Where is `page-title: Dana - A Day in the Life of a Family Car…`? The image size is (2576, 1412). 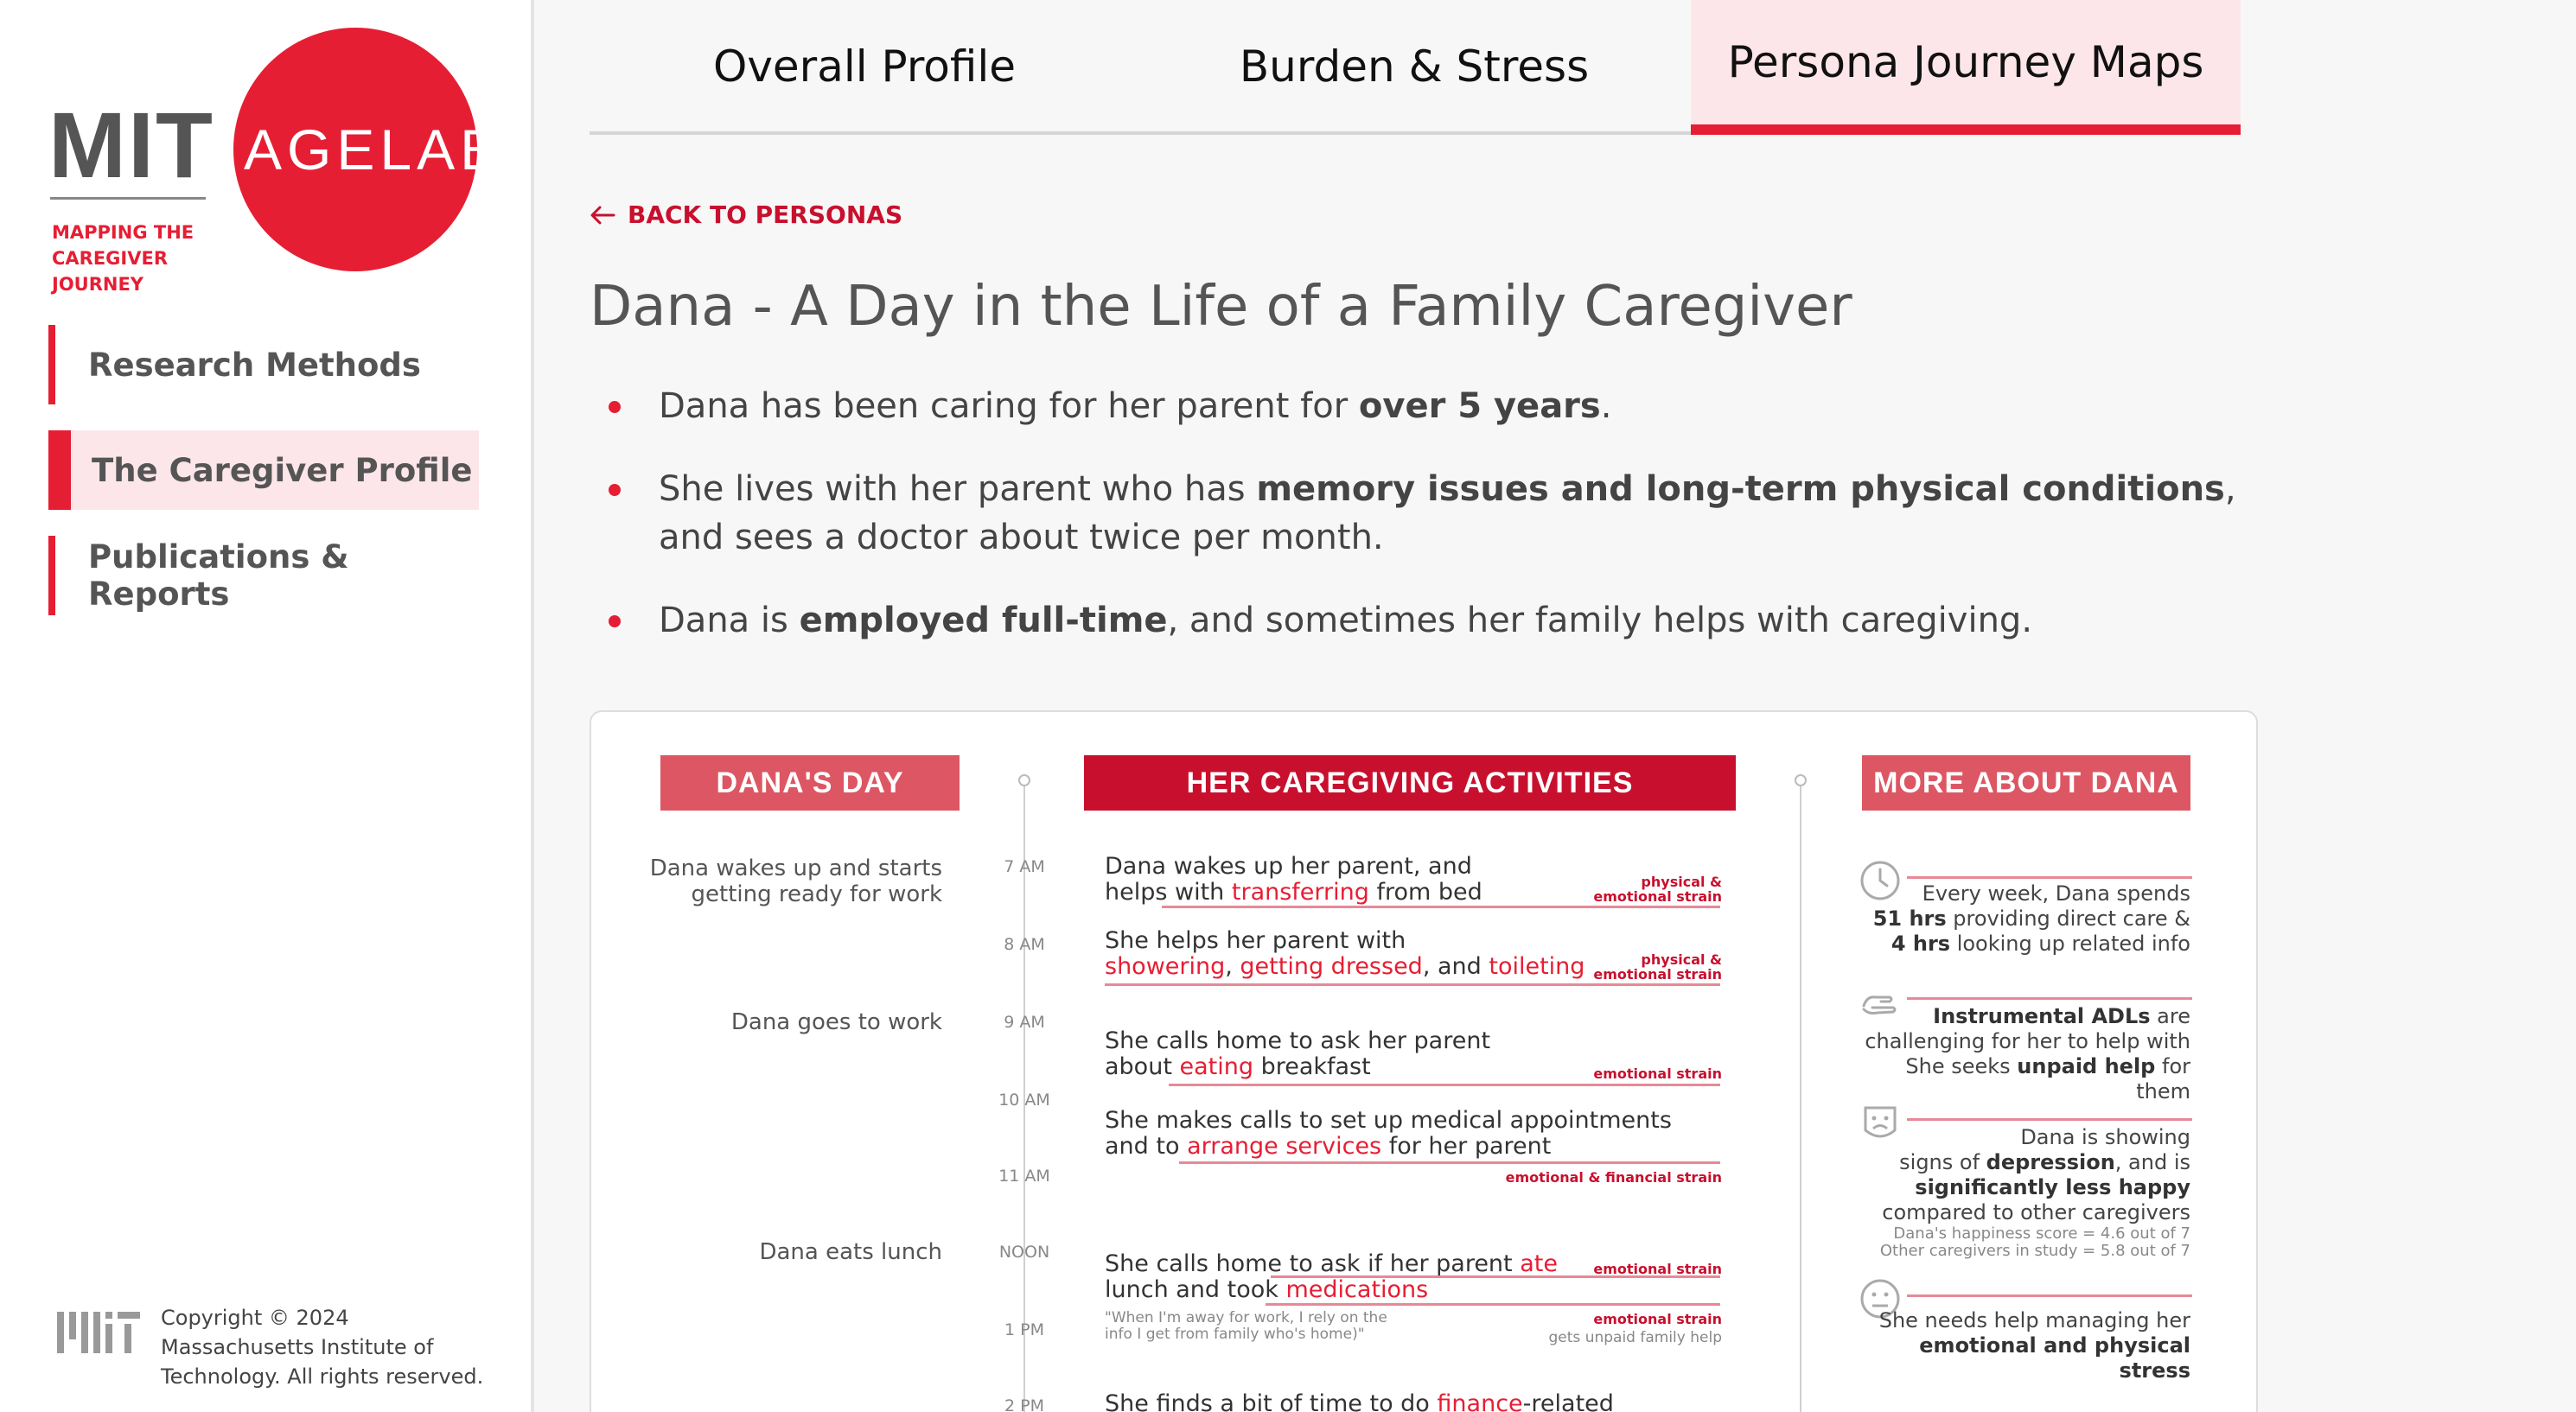 page-title: Dana - A Day in the Life of a Family Car… is located at coordinates (1221, 307).